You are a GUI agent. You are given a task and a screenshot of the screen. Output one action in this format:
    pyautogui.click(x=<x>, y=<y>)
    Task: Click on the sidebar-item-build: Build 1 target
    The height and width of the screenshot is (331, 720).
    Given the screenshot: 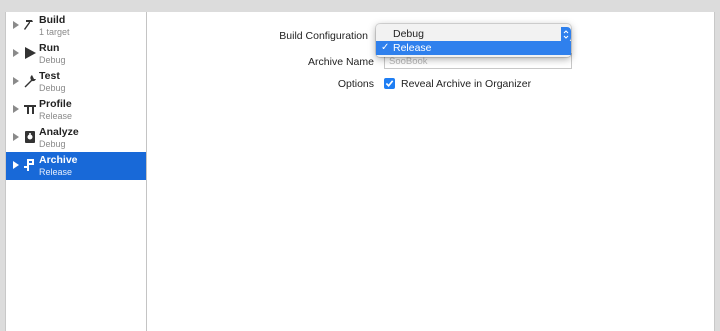 What is the action you would take?
    pyautogui.click(x=76, y=26)
    